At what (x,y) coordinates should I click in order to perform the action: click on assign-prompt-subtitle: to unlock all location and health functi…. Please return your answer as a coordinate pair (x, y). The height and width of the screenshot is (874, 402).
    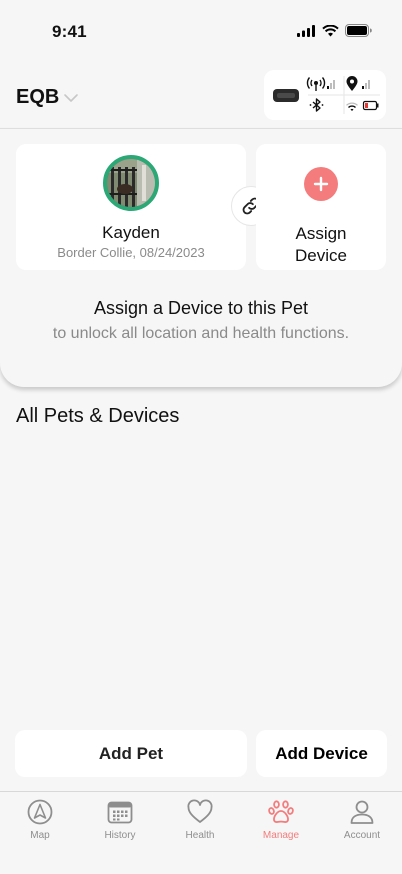
    Looking at the image, I should click on (201, 333).